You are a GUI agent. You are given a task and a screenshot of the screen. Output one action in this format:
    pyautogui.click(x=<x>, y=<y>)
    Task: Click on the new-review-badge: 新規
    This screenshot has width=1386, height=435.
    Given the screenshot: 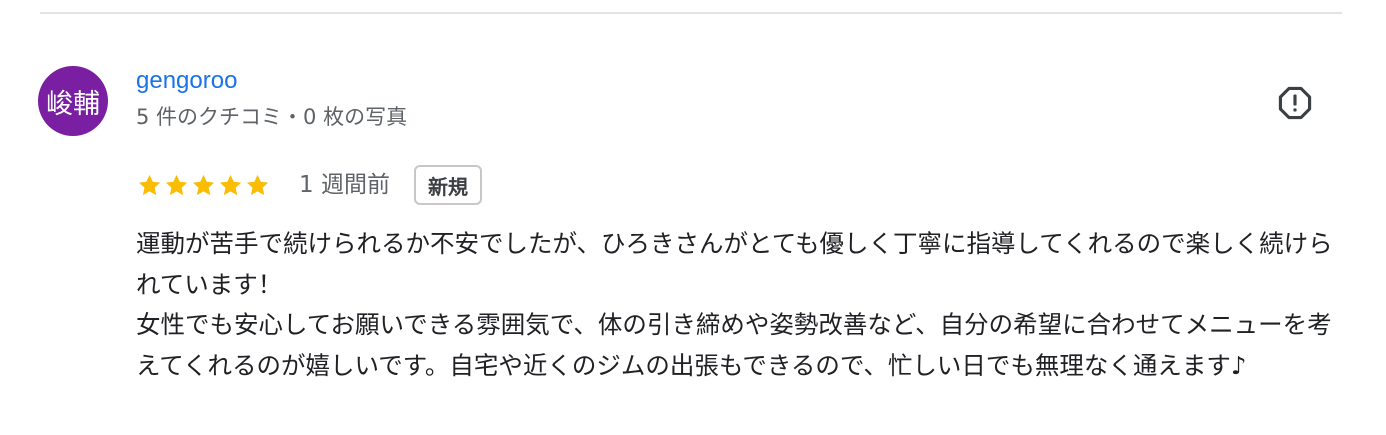 What is the action you would take?
    pyautogui.click(x=447, y=185)
    